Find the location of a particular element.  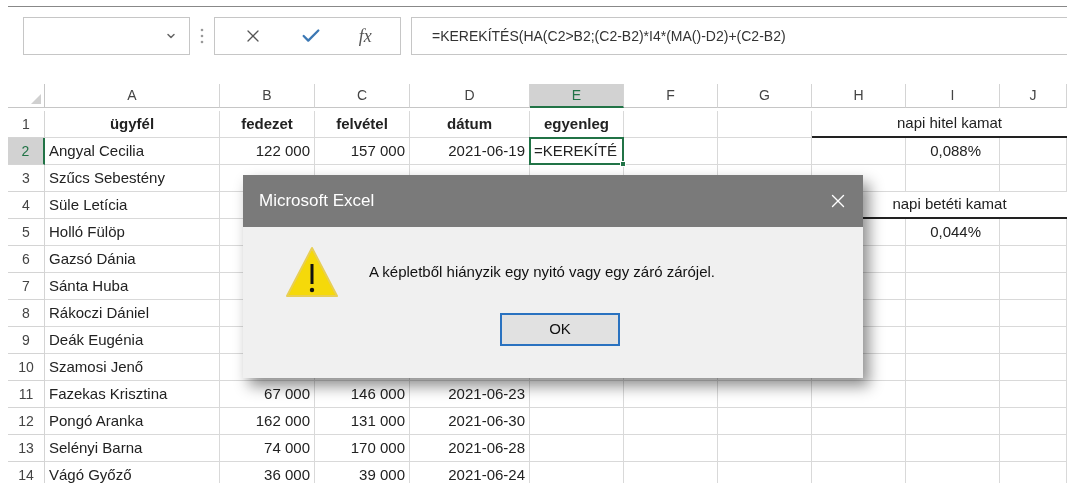

row-header: 5 is located at coordinates (26, 232).